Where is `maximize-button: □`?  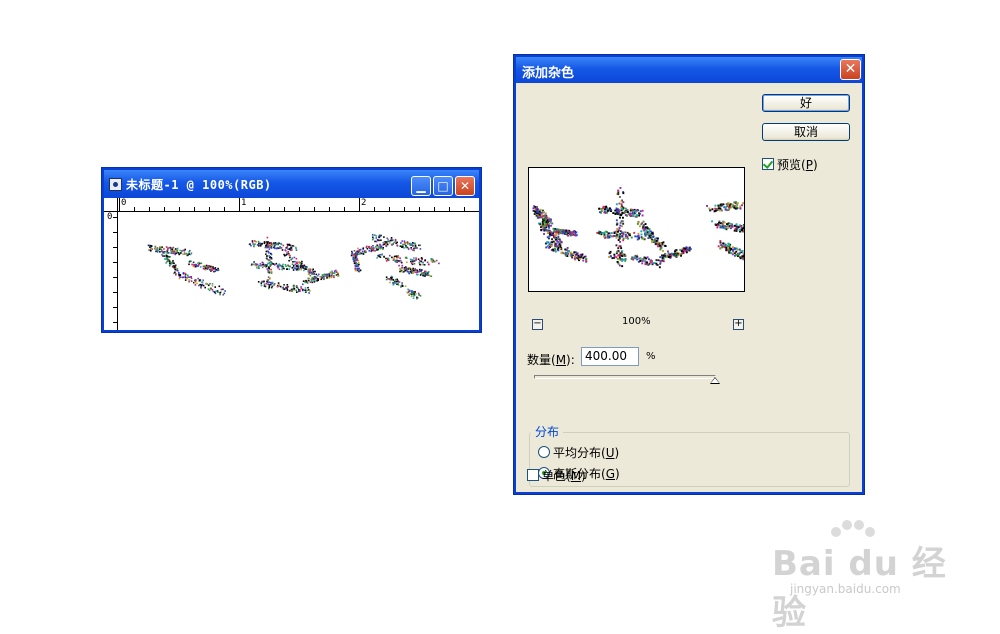 maximize-button: □ is located at coordinates (443, 186).